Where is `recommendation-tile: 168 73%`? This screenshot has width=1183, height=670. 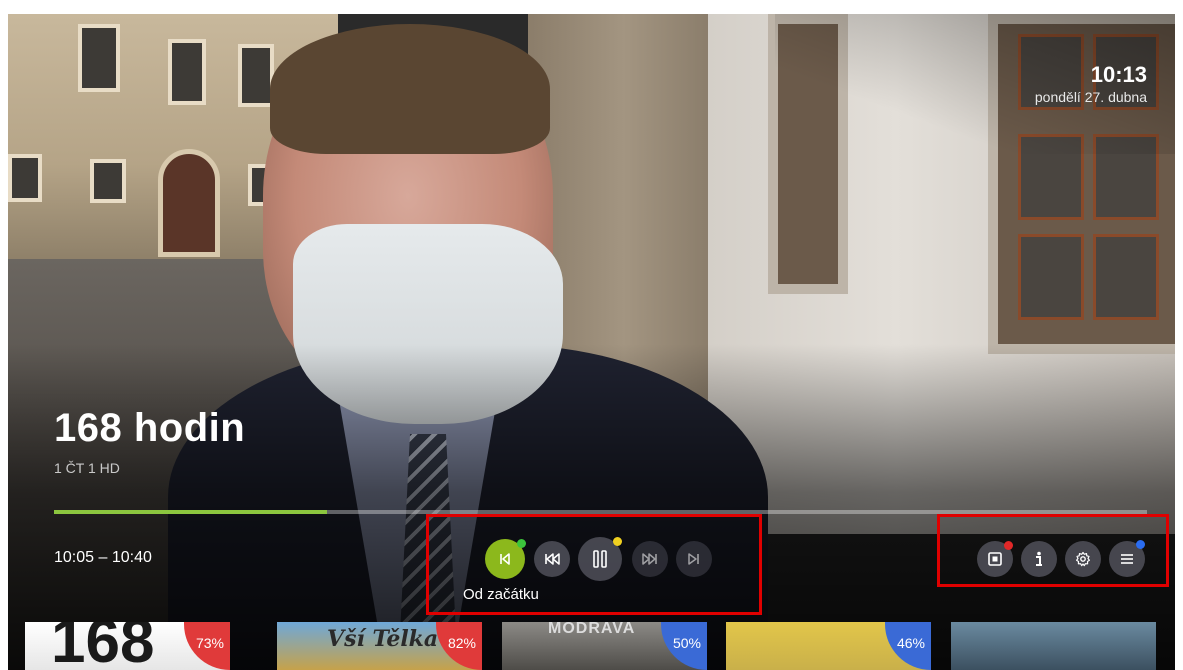
recommendation-tile: 168 73% is located at coordinates (127, 646).